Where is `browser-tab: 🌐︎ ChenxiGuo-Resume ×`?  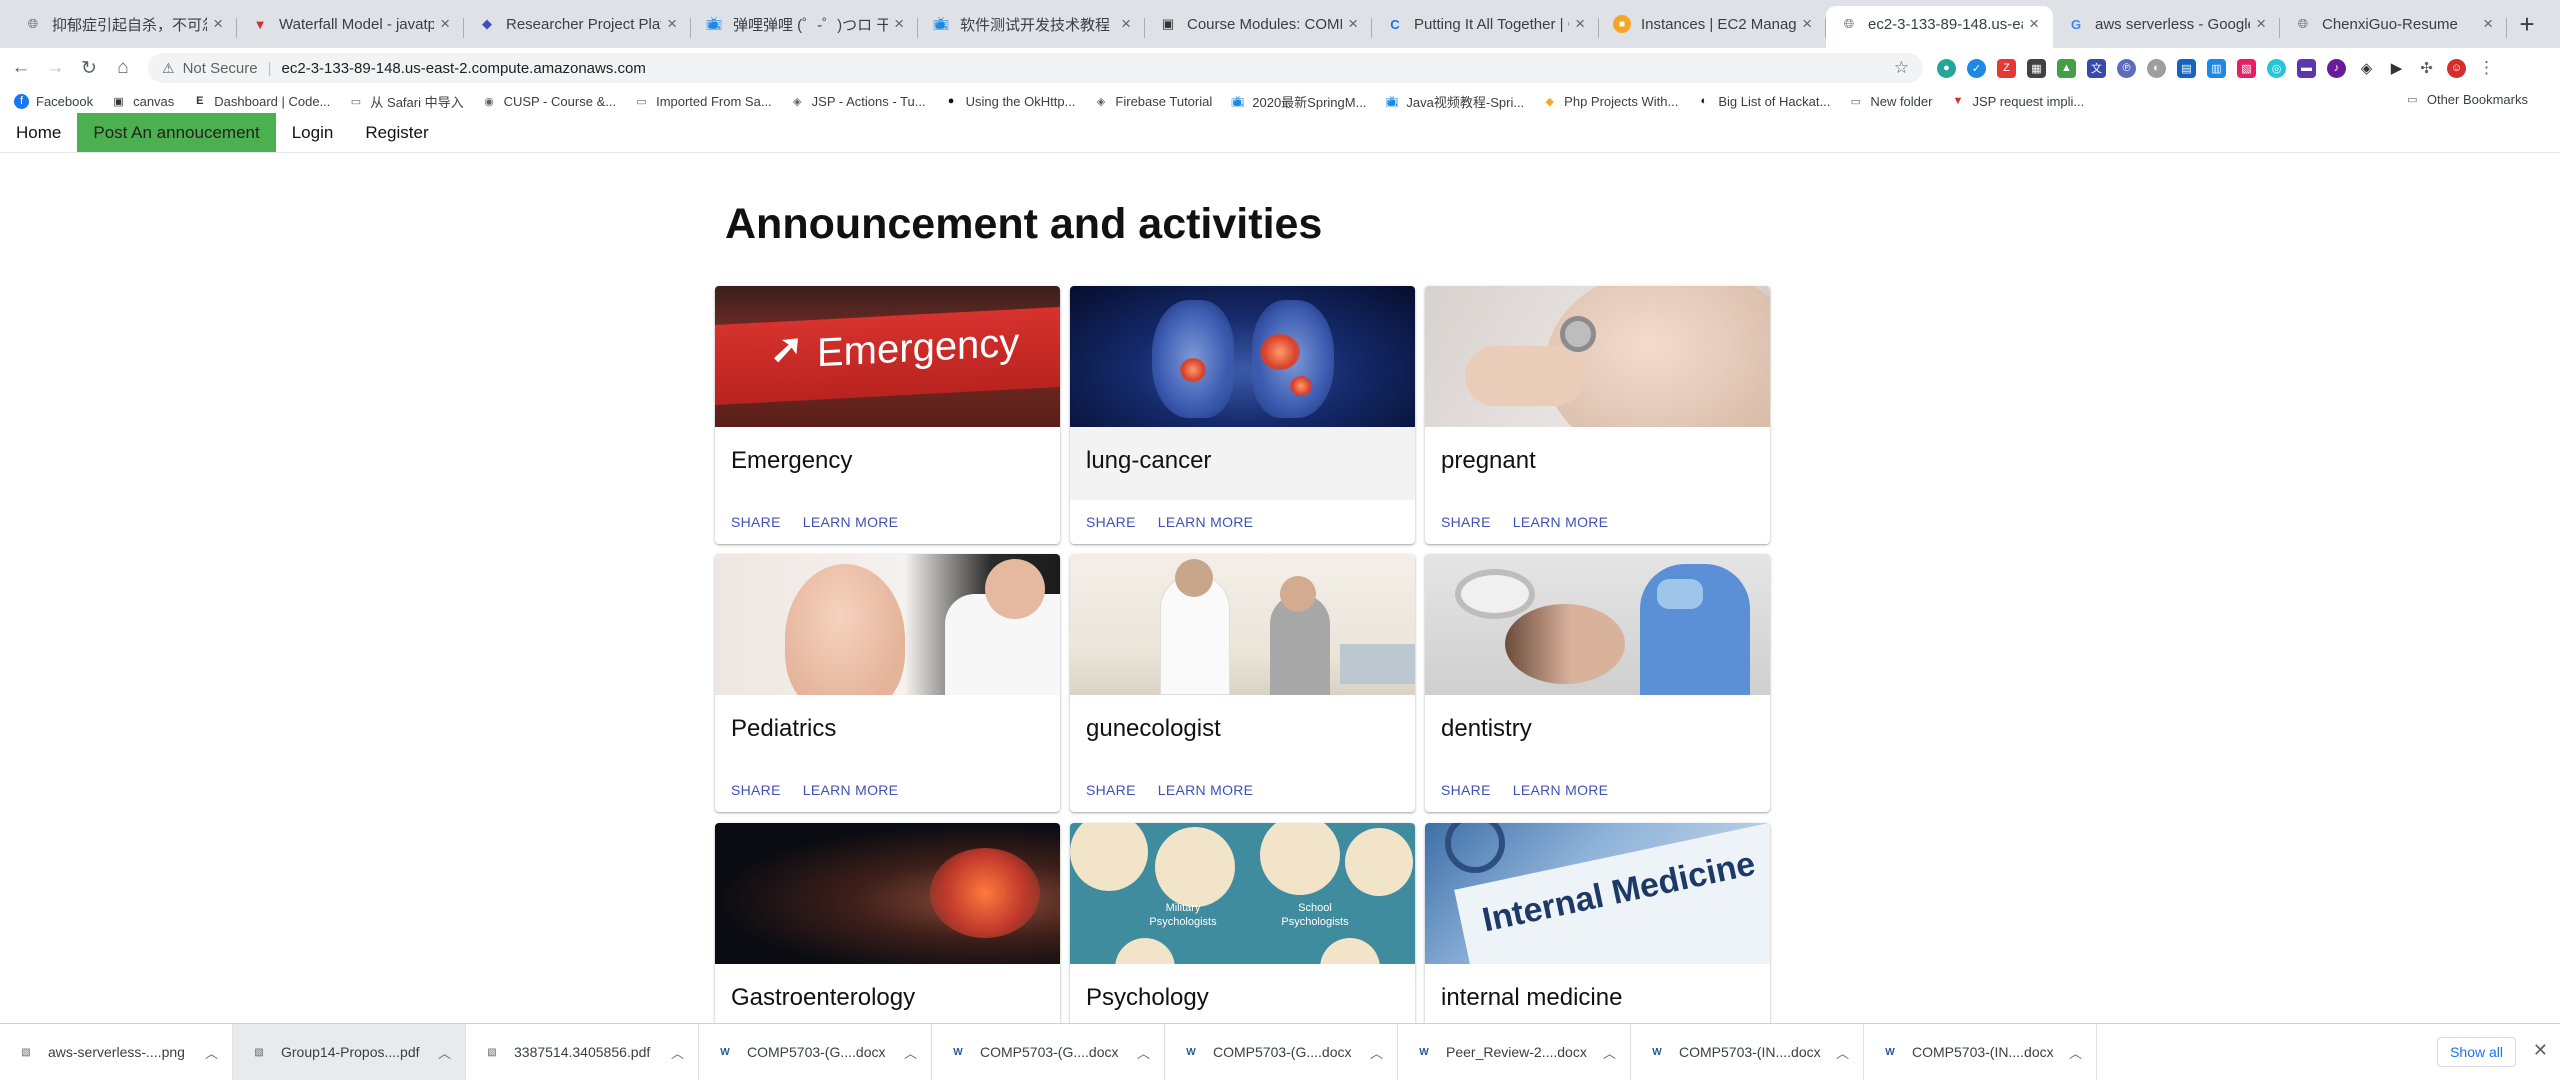
browser-tab: 🌐︎ ChenxiGuo-Resume × is located at coordinates (2393, 27).